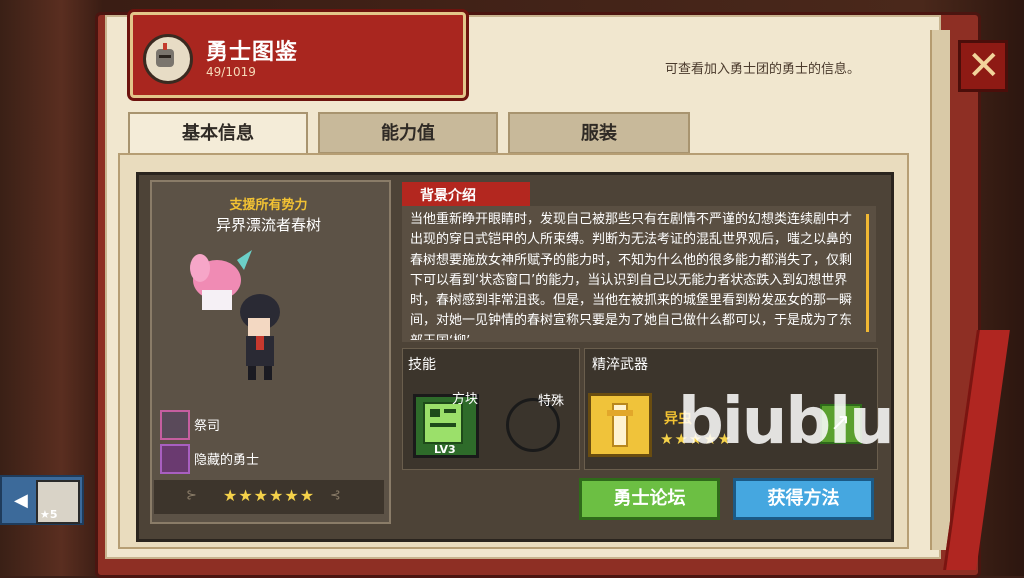 The image size is (1024, 578). What do you see at coordinates (599, 133) in the screenshot?
I see `tab-costume: 服装` at bounding box center [599, 133].